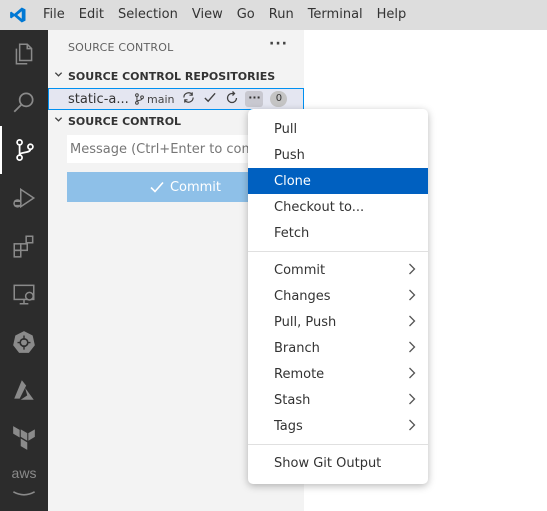  Describe the element at coordinates (161, 99) in the screenshot. I see `branch-name: main` at that location.